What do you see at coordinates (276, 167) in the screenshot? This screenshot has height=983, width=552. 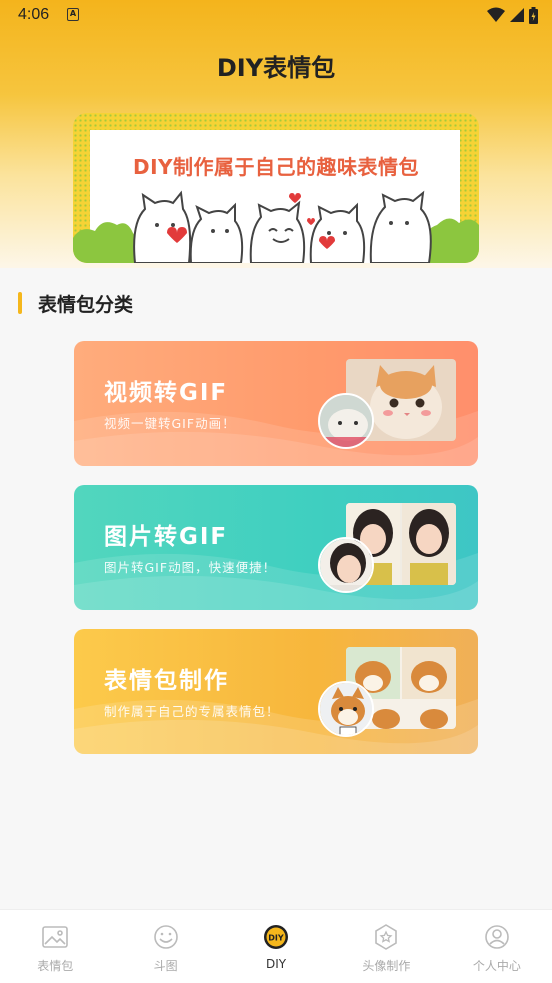 I see `banner-text: DIY制作属于自己的趣味表情包` at bounding box center [276, 167].